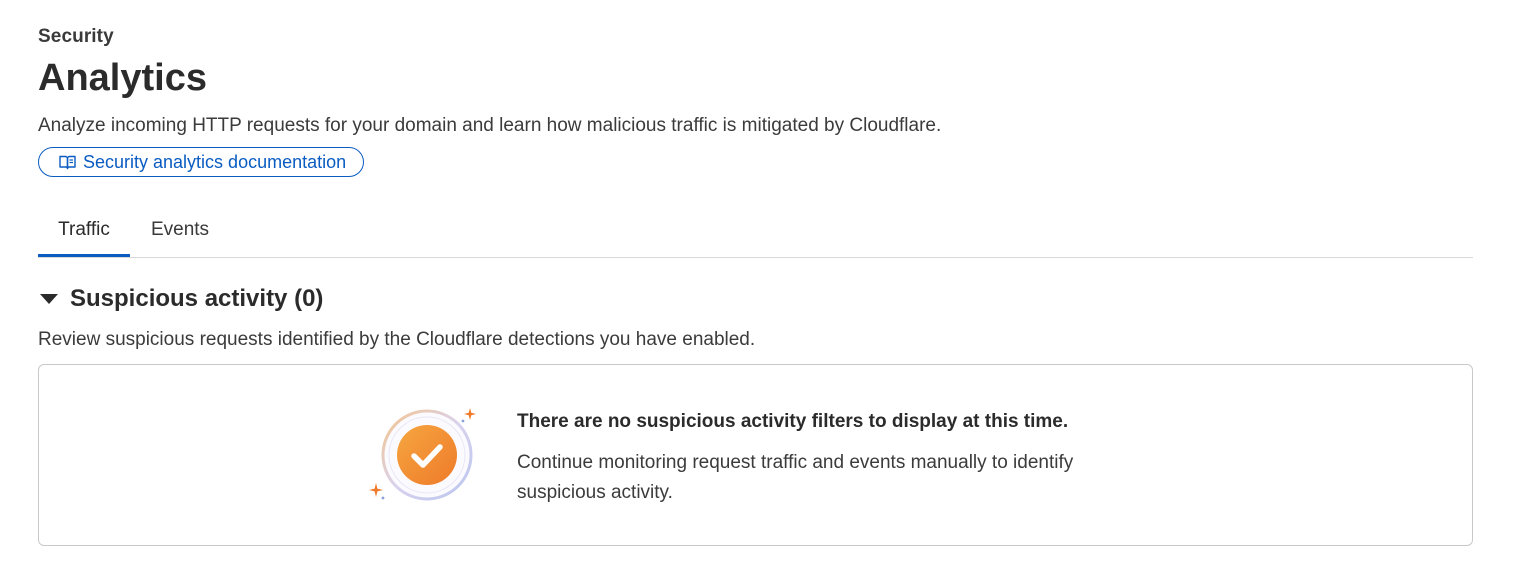 Image resolution: width=1515 pixels, height=576 pixels. I want to click on page-title: Analytics, so click(122, 78).